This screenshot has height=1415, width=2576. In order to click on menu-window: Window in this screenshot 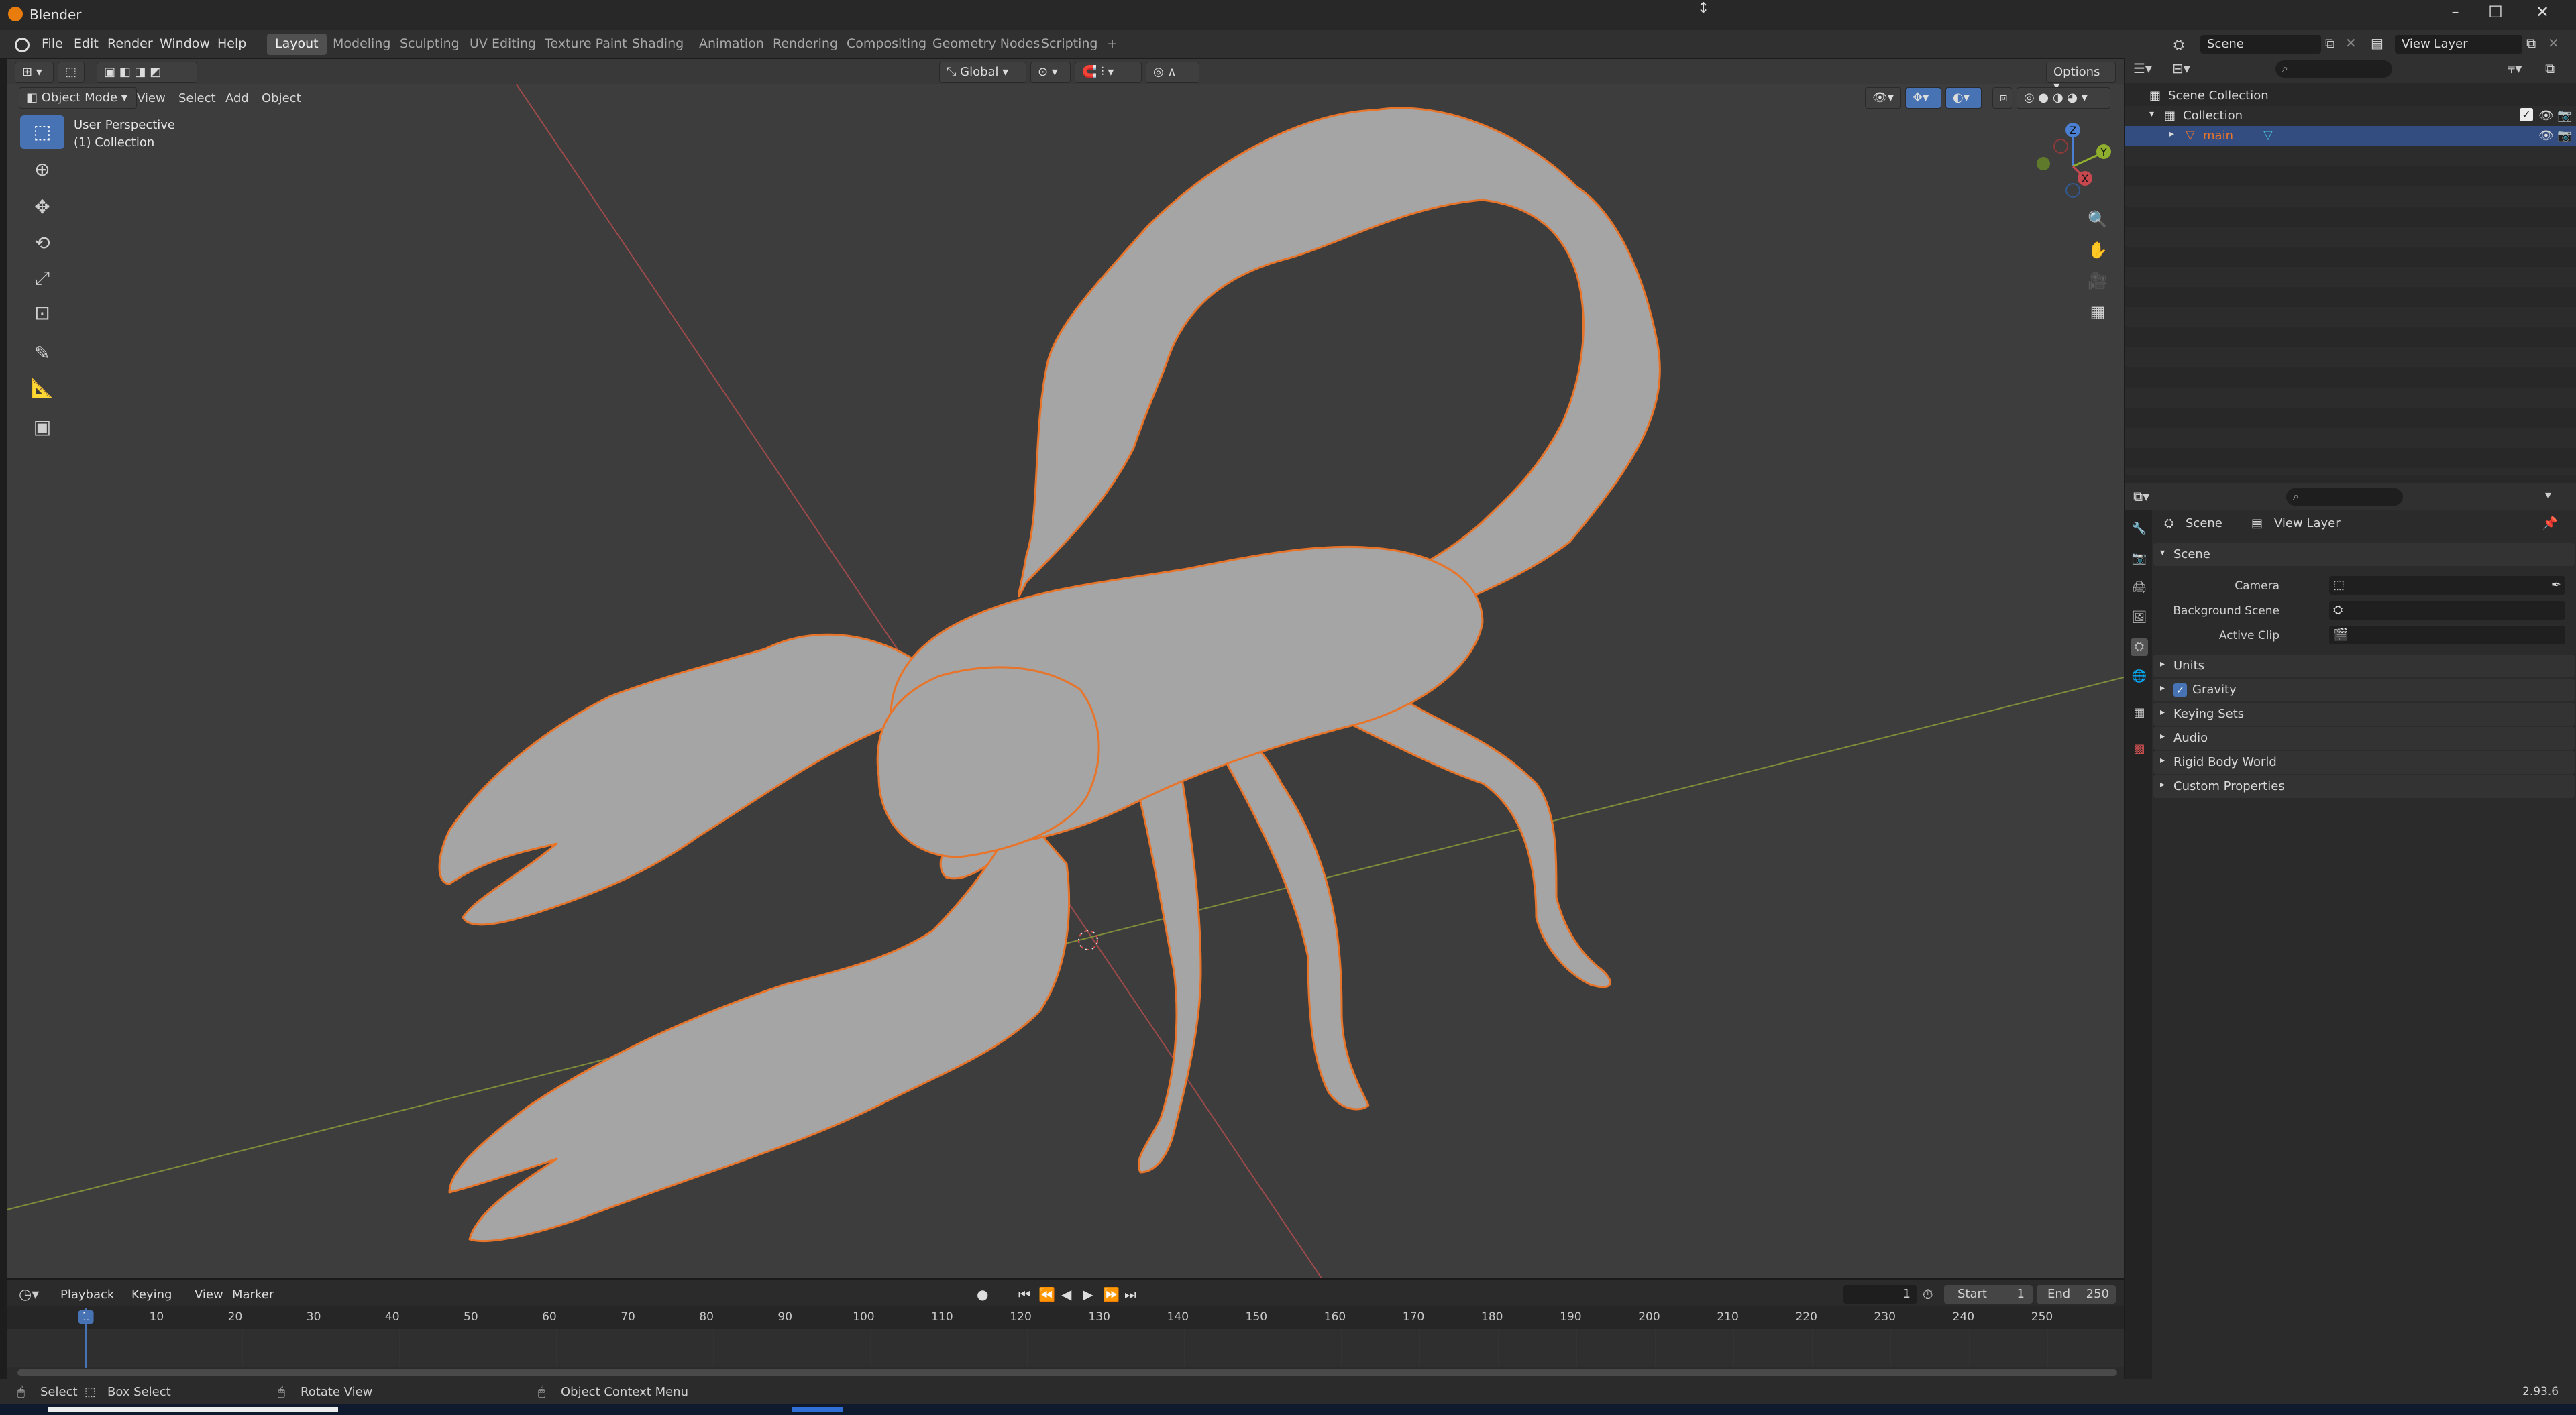, I will do `click(185, 43)`.